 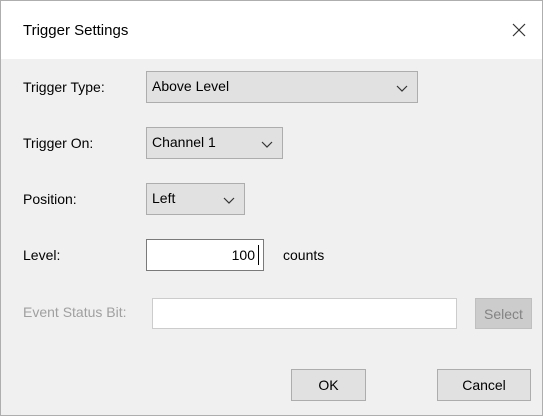 I want to click on trigger-type-select: Above Level, so click(x=282, y=87).